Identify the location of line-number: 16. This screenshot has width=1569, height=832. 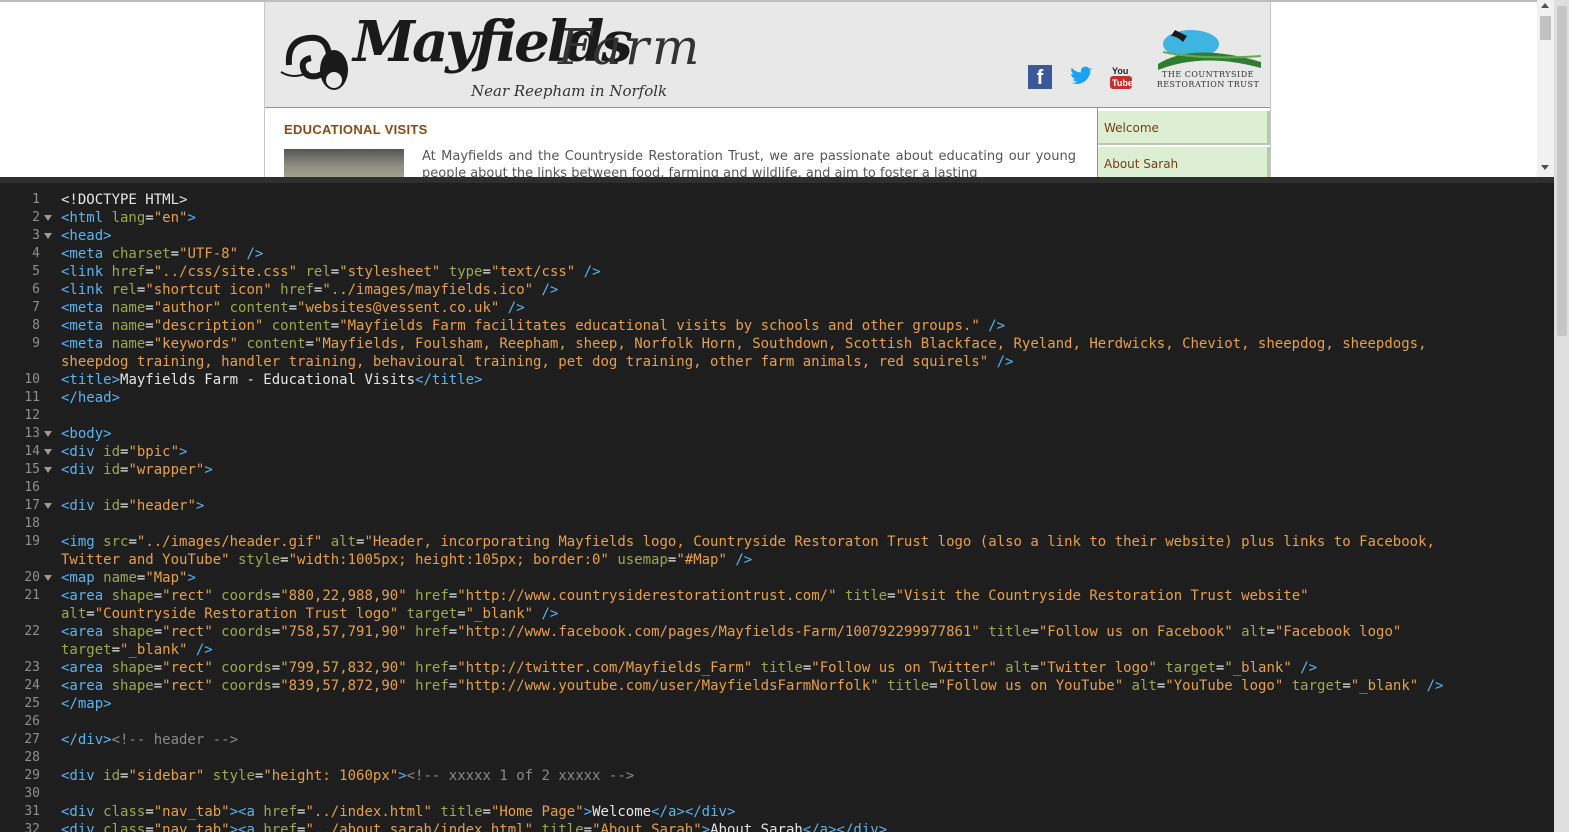
(32, 487).